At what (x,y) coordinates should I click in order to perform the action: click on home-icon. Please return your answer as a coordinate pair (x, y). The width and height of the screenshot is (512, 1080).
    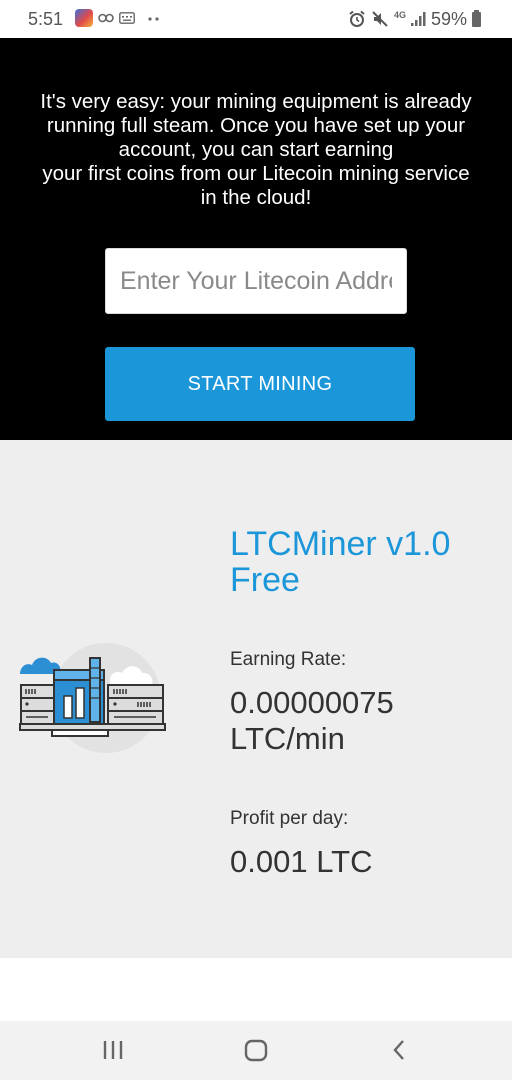
    Looking at the image, I should click on (256, 1050).